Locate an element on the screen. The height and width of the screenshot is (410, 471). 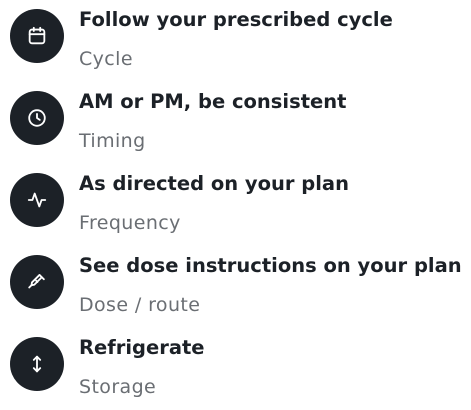
item-title: See dose instructions on your plan is located at coordinates (270, 265).